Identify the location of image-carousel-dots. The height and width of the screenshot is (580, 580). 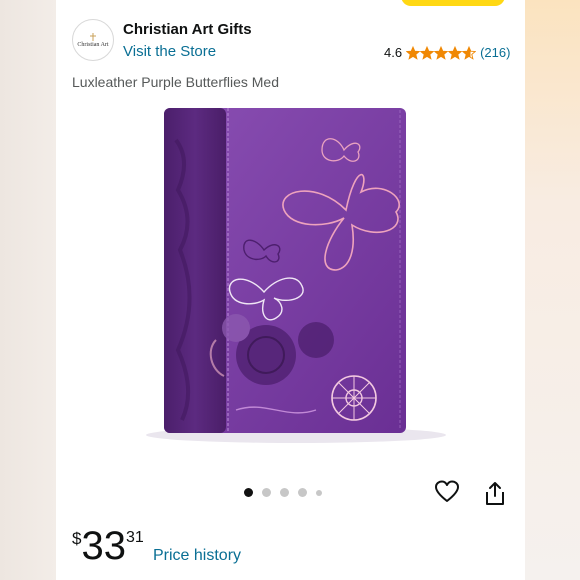
(283, 492).